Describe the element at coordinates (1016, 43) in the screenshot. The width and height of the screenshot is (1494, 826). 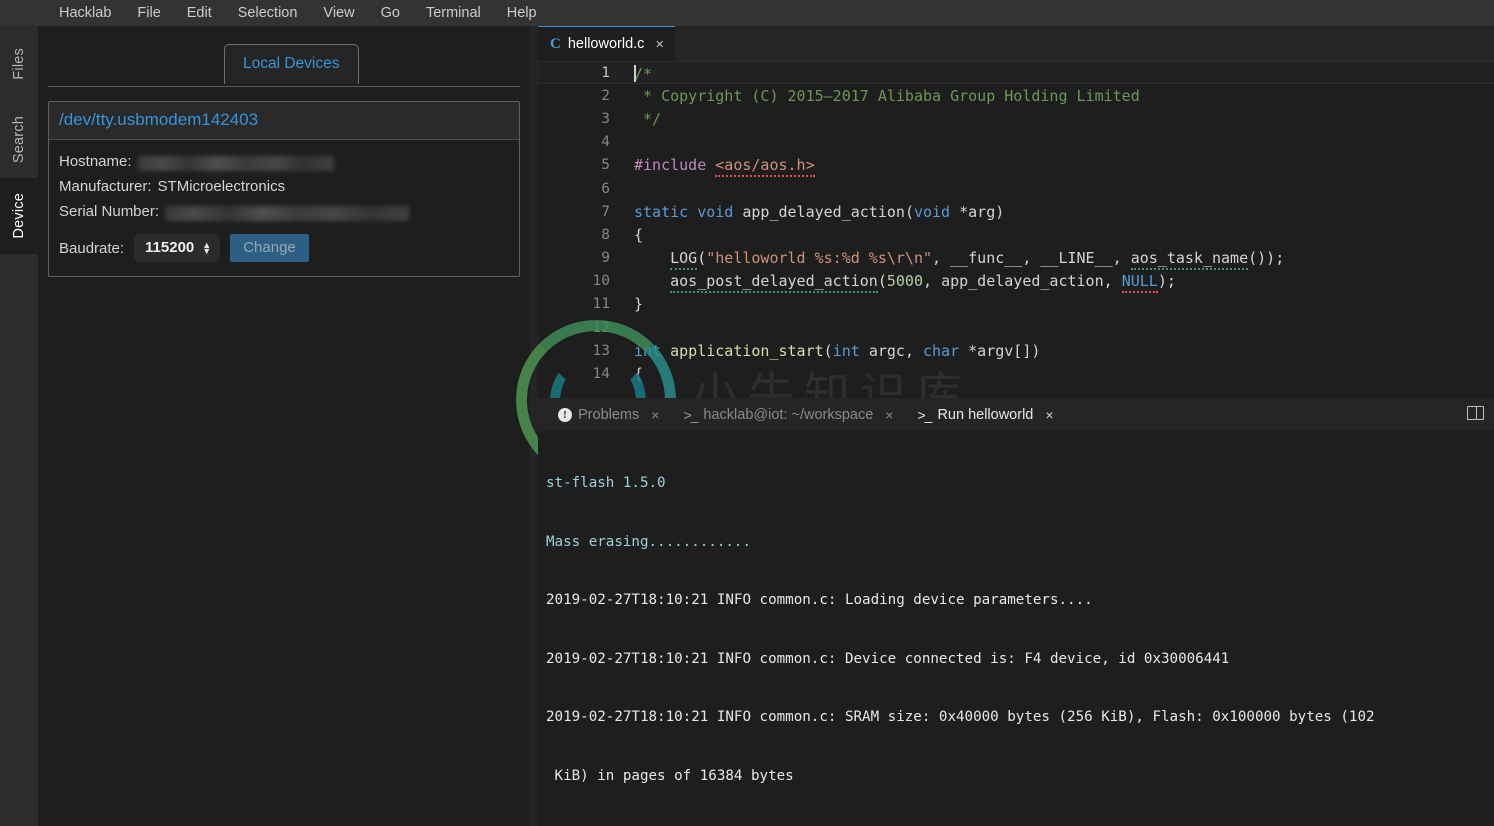
I see `editor-tabstrip: C helloworld.c ×` at that location.